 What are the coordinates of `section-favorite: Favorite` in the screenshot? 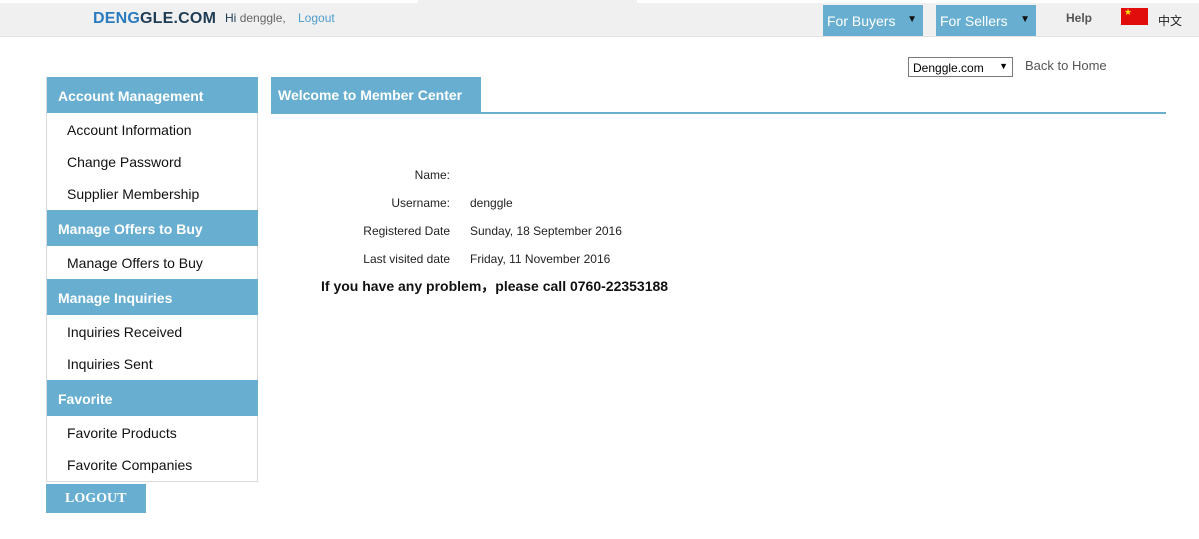 It's located at (152, 398).